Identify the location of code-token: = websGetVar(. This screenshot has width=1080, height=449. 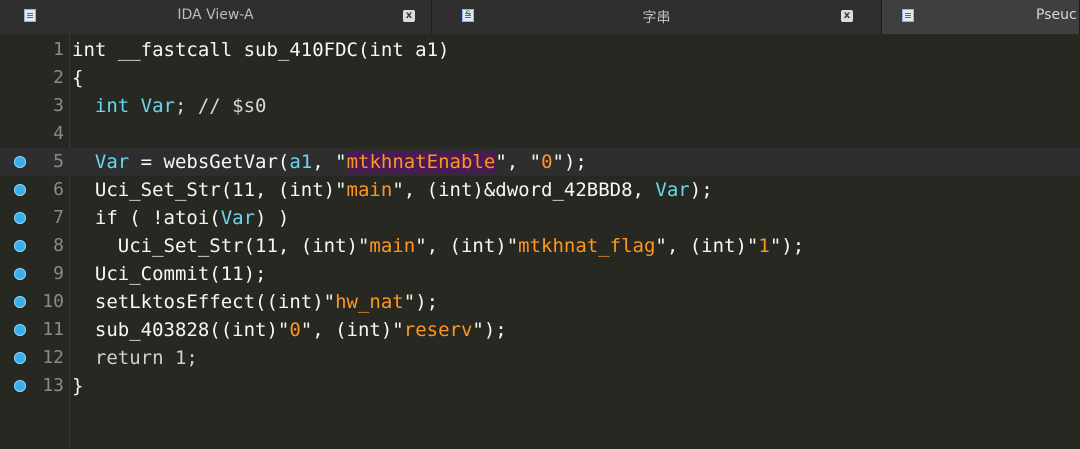
(209, 162).